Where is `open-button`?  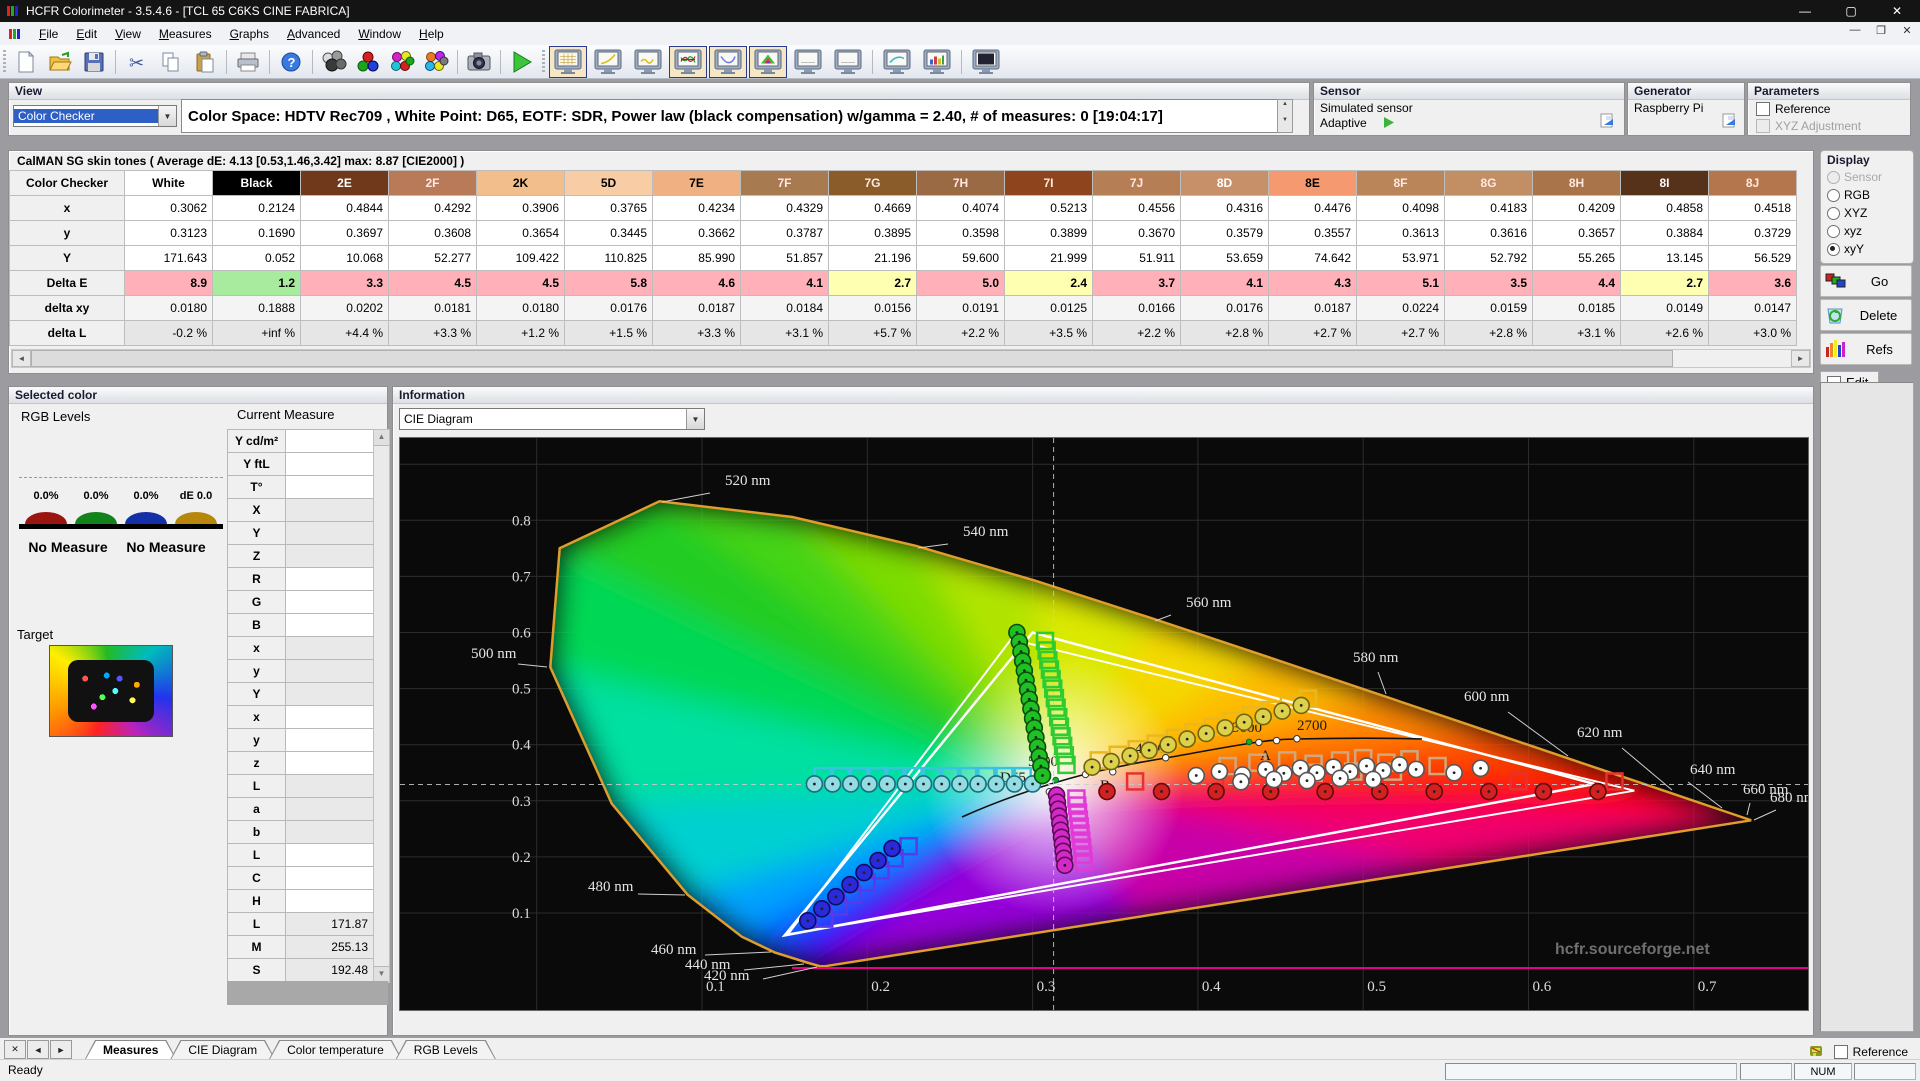 open-button is located at coordinates (60, 62).